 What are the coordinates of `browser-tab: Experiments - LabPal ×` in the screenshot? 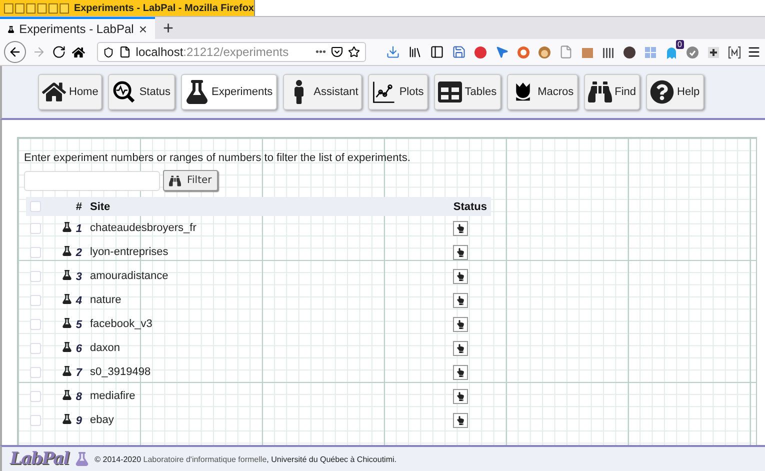 It's located at (77, 28).